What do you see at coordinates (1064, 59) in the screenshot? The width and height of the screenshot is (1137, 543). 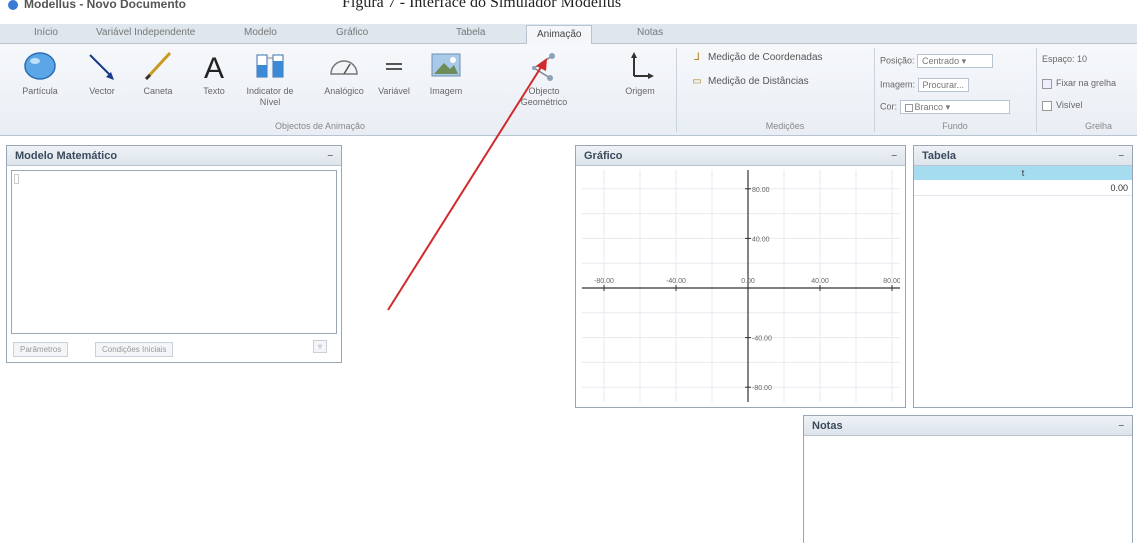 I see `grid-spacing: Espaço: 10` at bounding box center [1064, 59].